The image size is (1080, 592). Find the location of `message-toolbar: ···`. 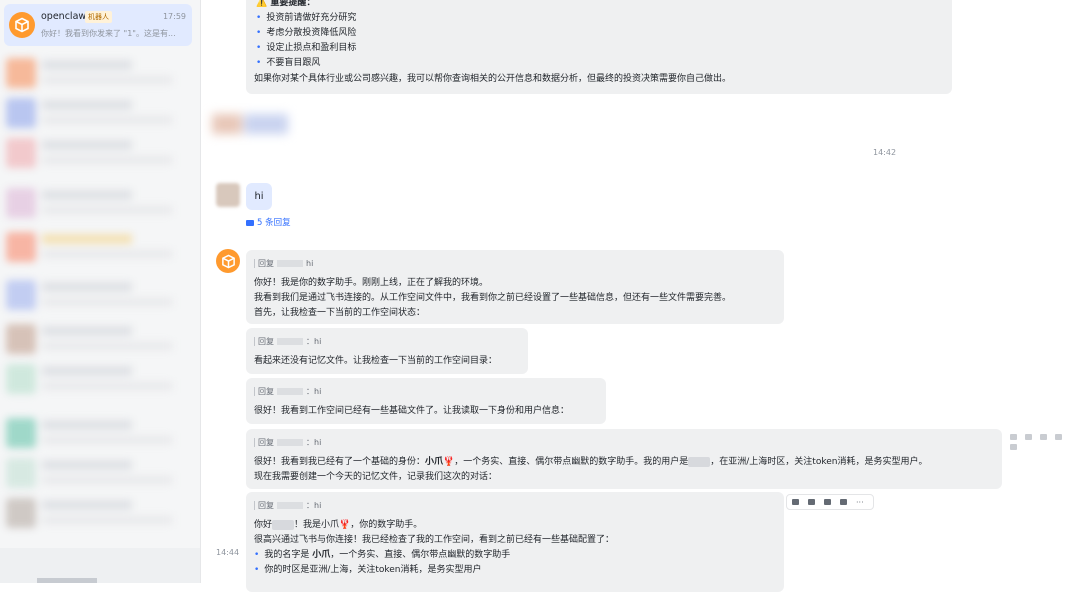

message-toolbar: ··· is located at coordinates (830, 502).